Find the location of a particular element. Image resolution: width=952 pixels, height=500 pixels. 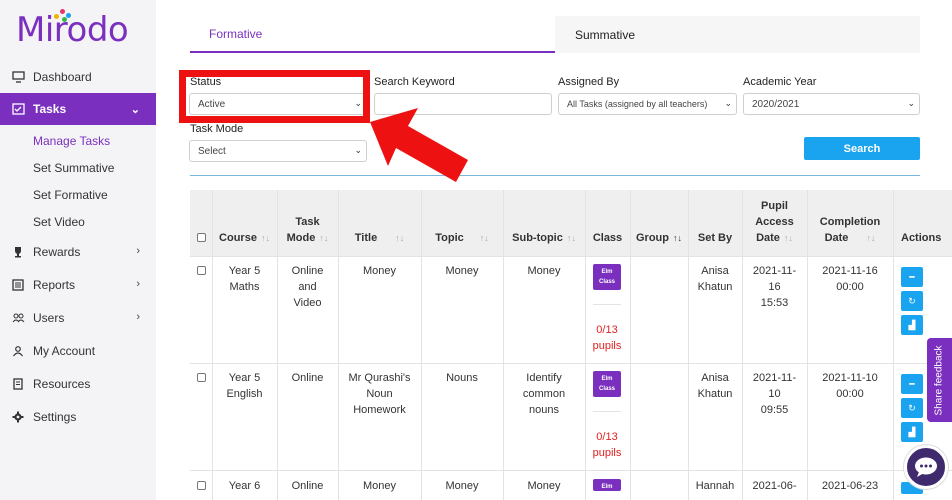

header-label: Completion is located at coordinates (850, 222).